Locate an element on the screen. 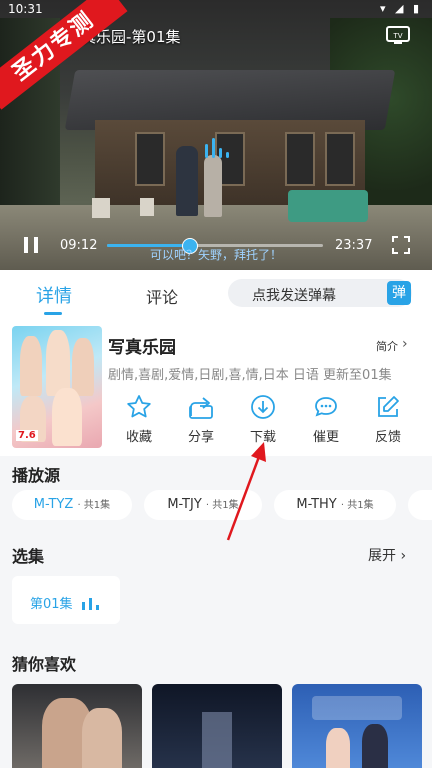 This screenshot has width=432, height=768. edit-icon is located at coordinates (388, 406).